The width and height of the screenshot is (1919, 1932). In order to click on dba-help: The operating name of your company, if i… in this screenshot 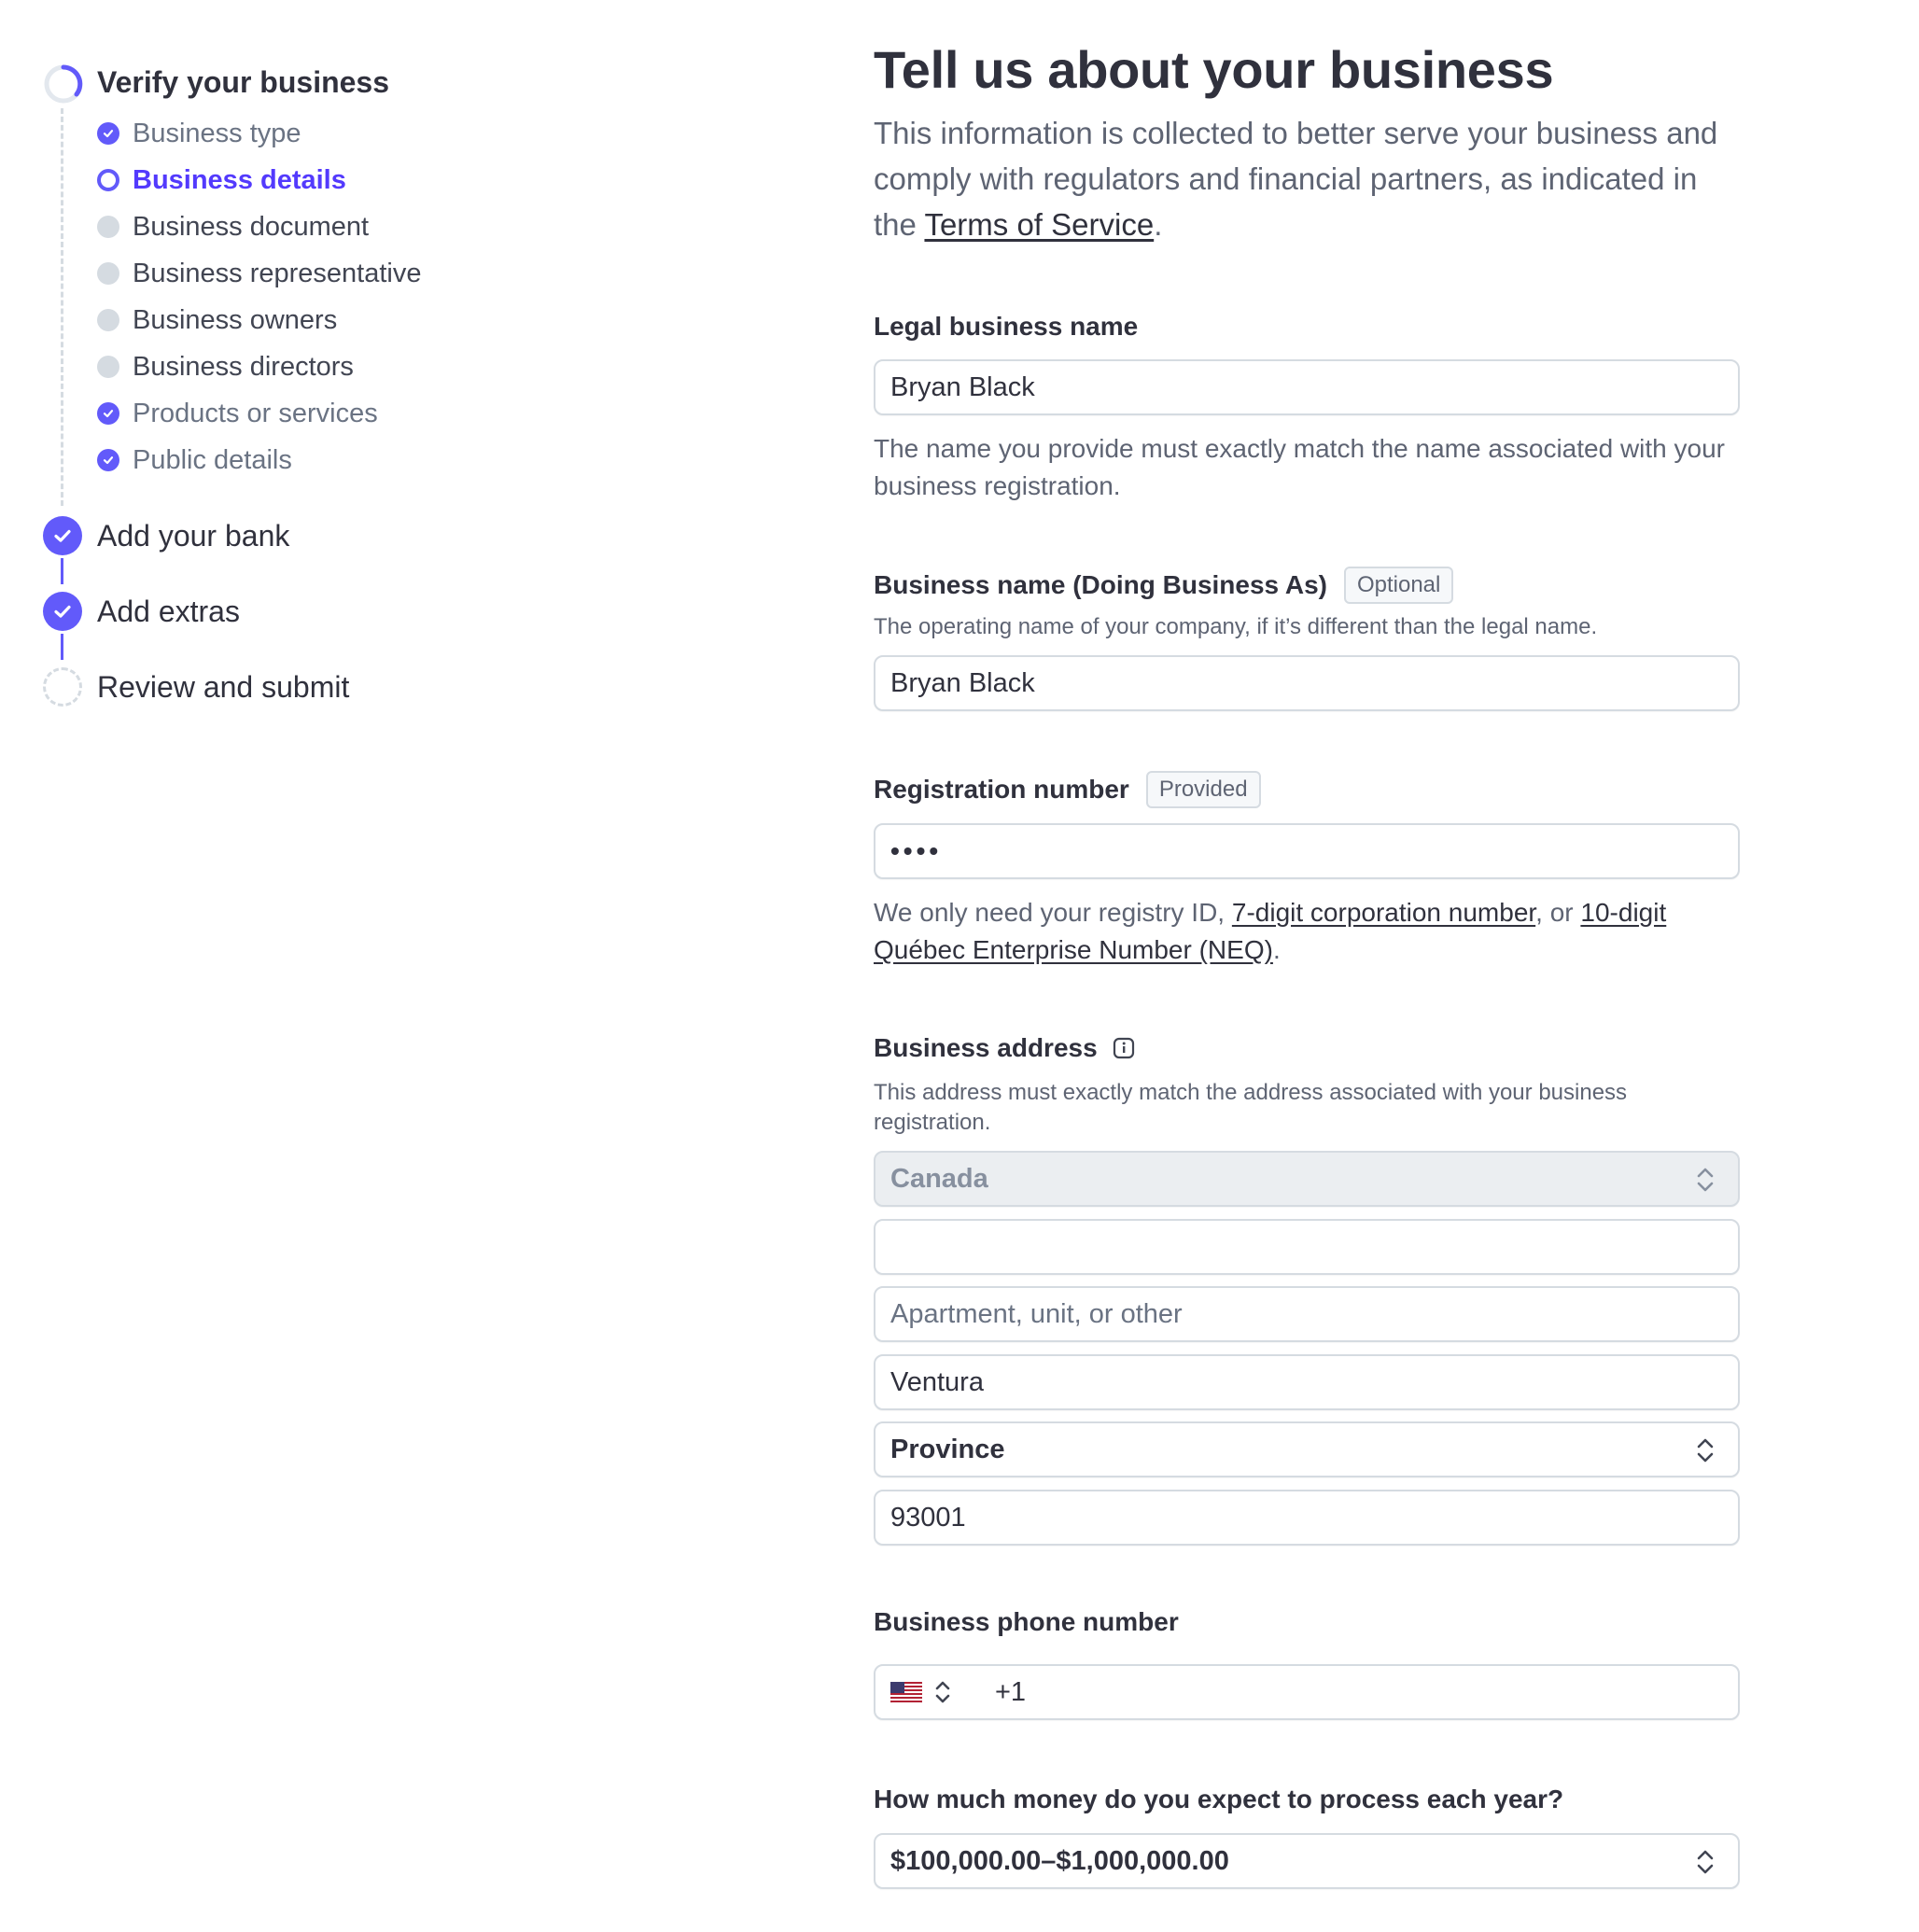, I will do `click(1236, 626)`.